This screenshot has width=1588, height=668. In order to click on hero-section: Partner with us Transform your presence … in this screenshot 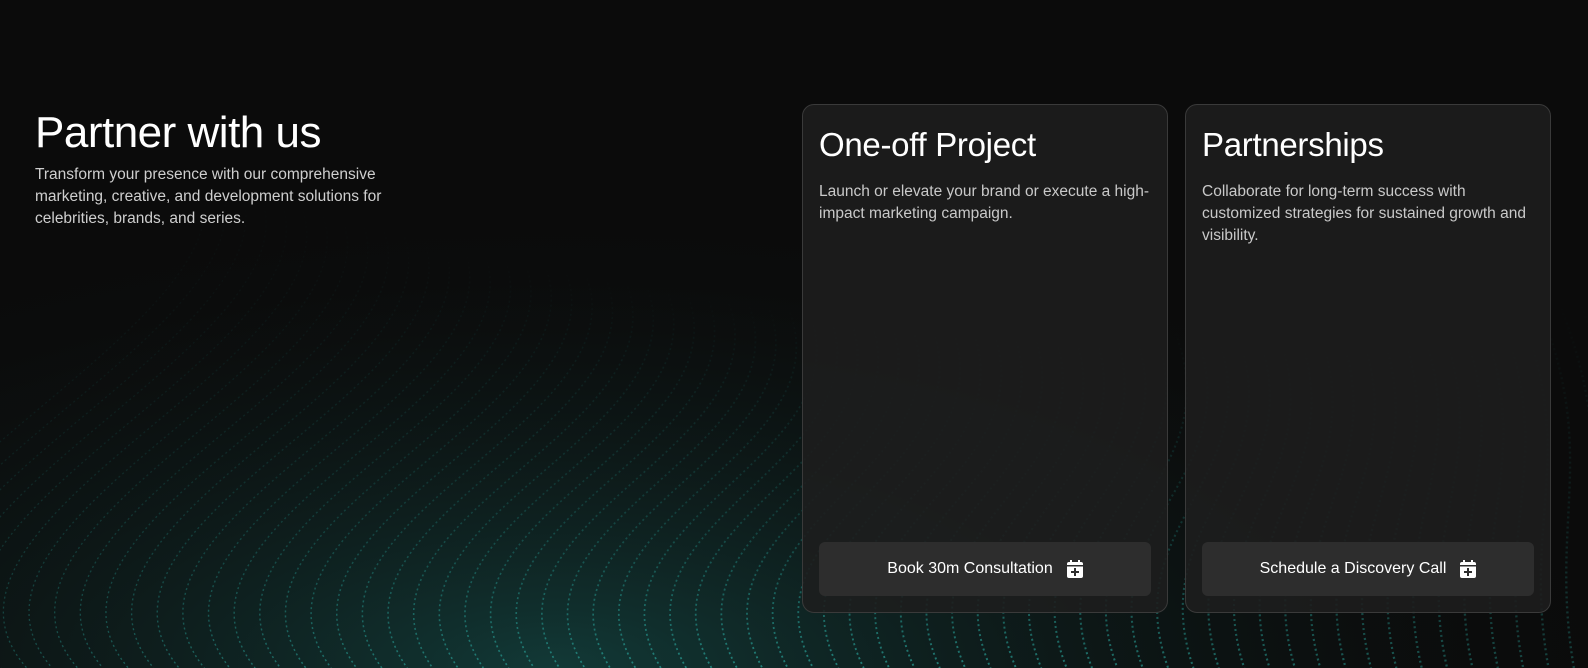, I will do `click(225, 169)`.